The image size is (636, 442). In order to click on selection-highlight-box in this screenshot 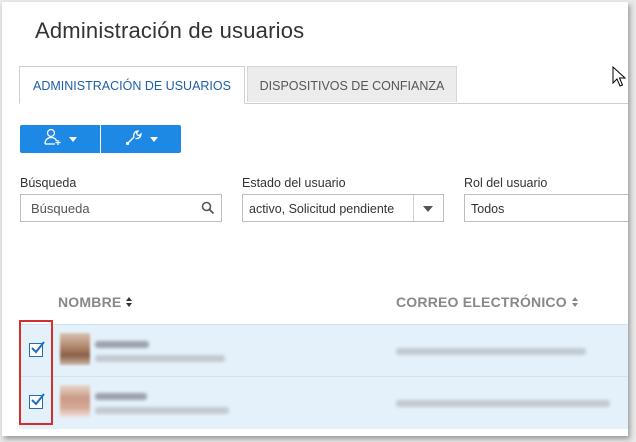, I will do `click(36, 372)`.